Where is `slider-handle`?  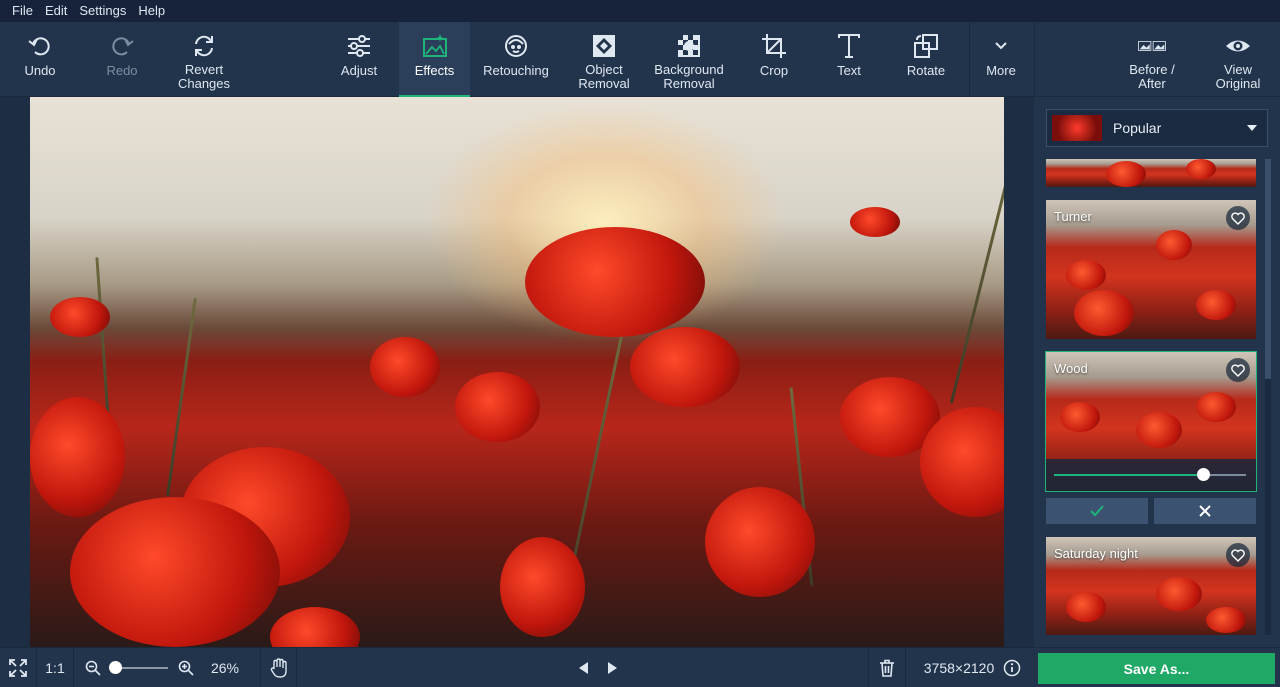 slider-handle is located at coordinates (1204, 474).